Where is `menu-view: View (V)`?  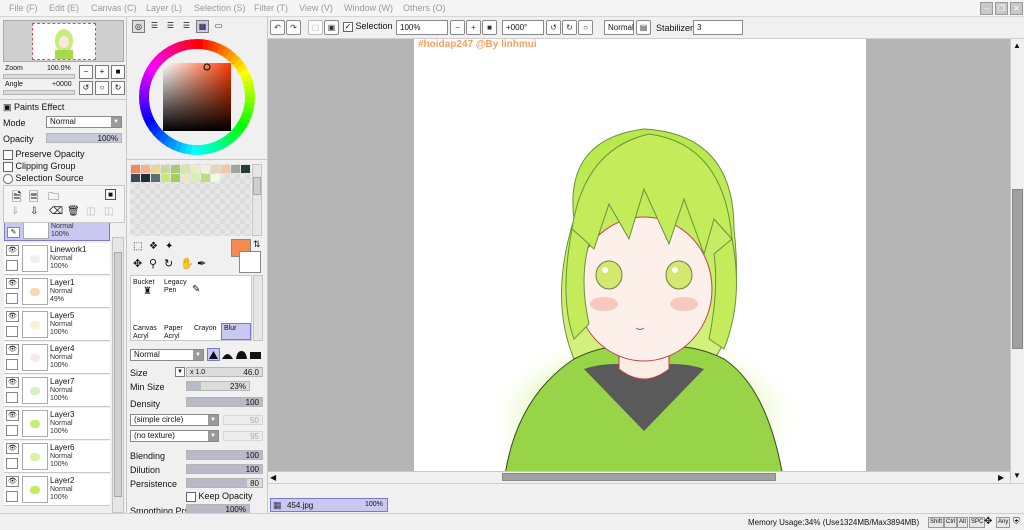
menu-view: View (V) is located at coordinates (316, 8).